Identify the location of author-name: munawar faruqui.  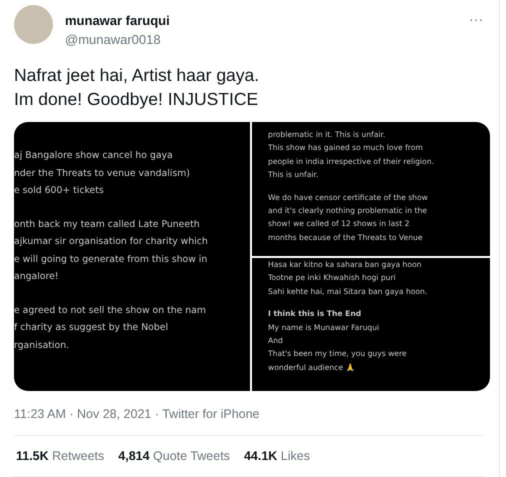
(261, 20).